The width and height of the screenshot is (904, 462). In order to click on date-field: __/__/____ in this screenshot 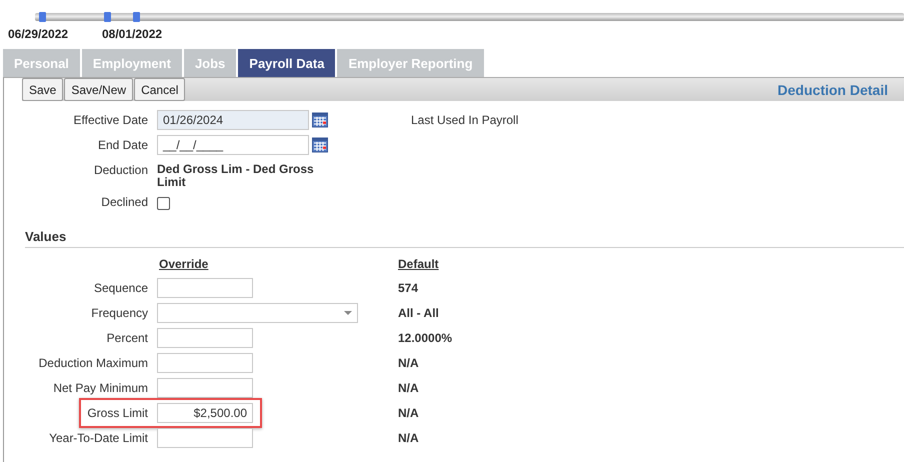, I will do `click(233, 145)`.